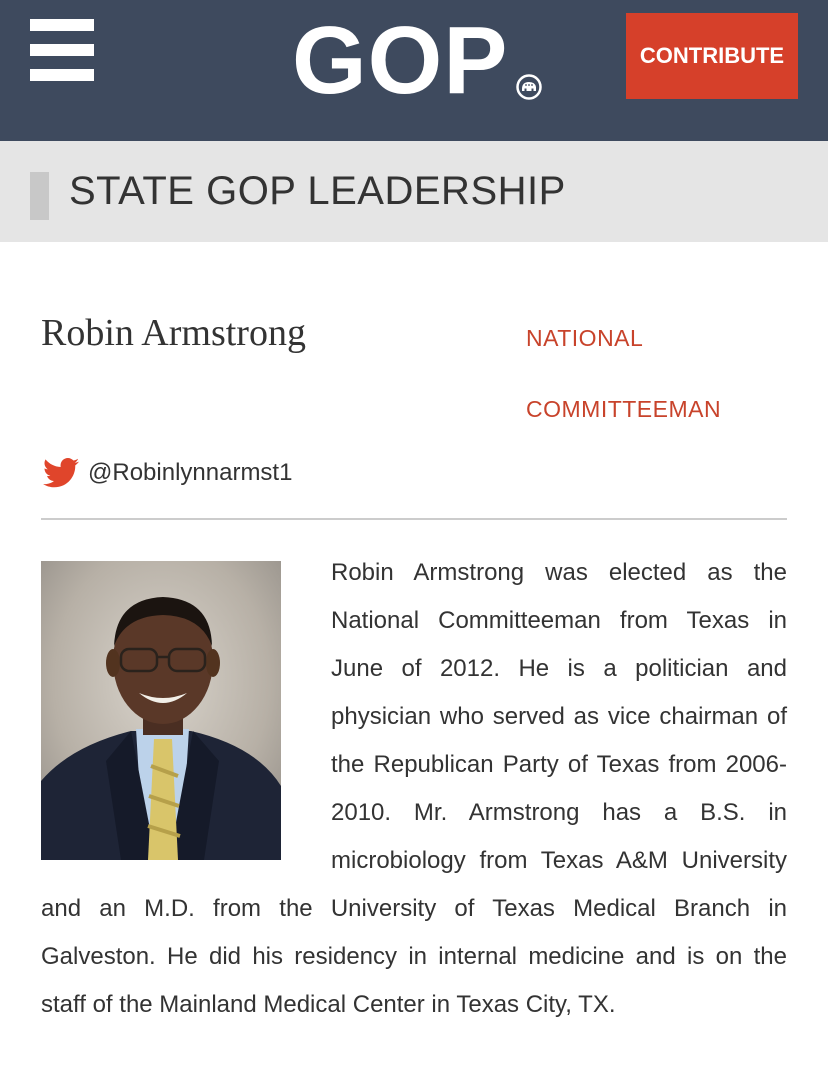 Image resolution: width=828 pixels, height=1081 pixels. I want to click on section-title: STATE GOP LEADERSHIP, so click(317, 191).